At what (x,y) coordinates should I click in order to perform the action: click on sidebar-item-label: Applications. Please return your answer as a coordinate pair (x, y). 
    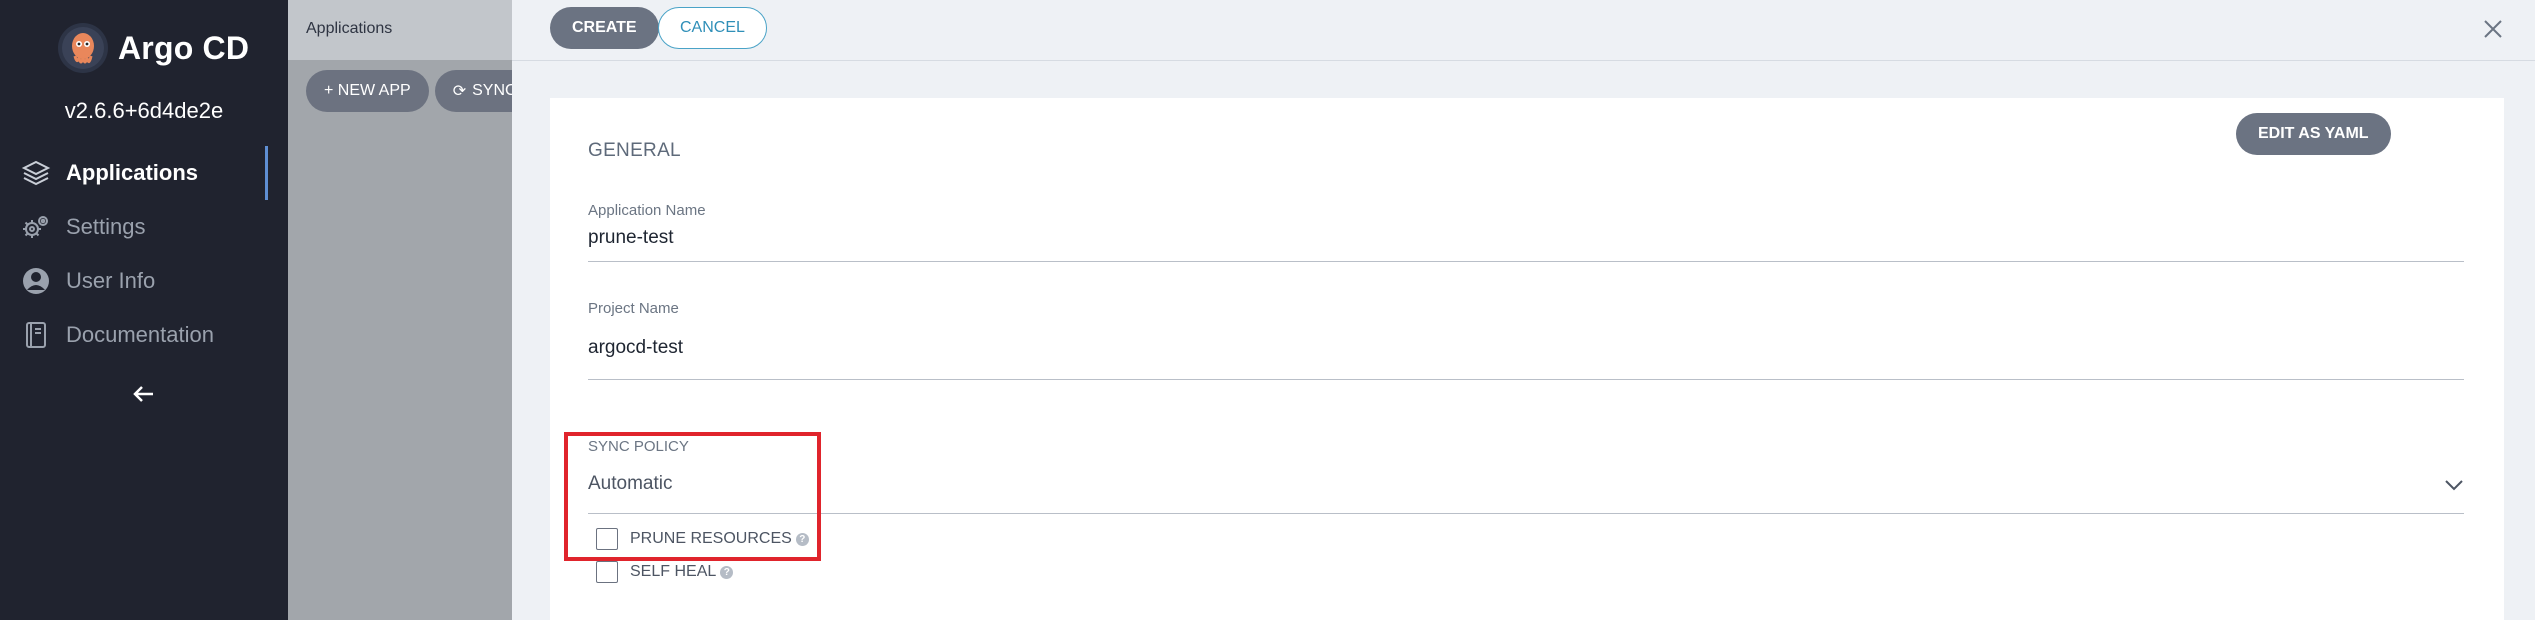
    Looking at the image, I should click on (132, 172).